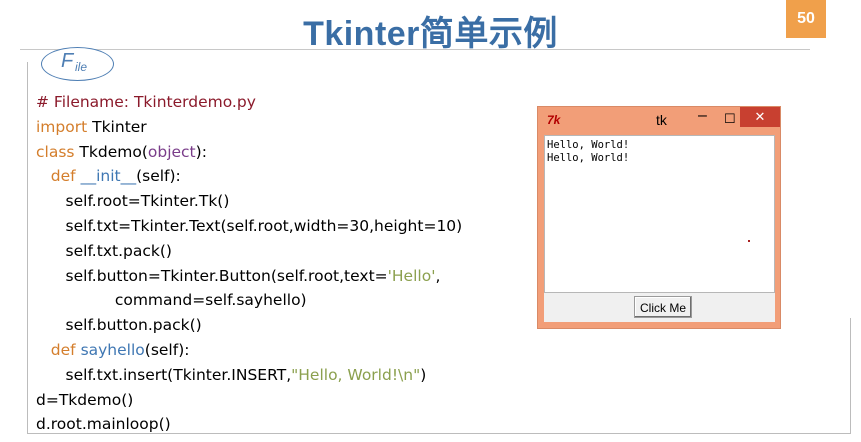 The width and height of the screenshot is (861, 442). I want to click on frame-right-line, so click(850, 376).